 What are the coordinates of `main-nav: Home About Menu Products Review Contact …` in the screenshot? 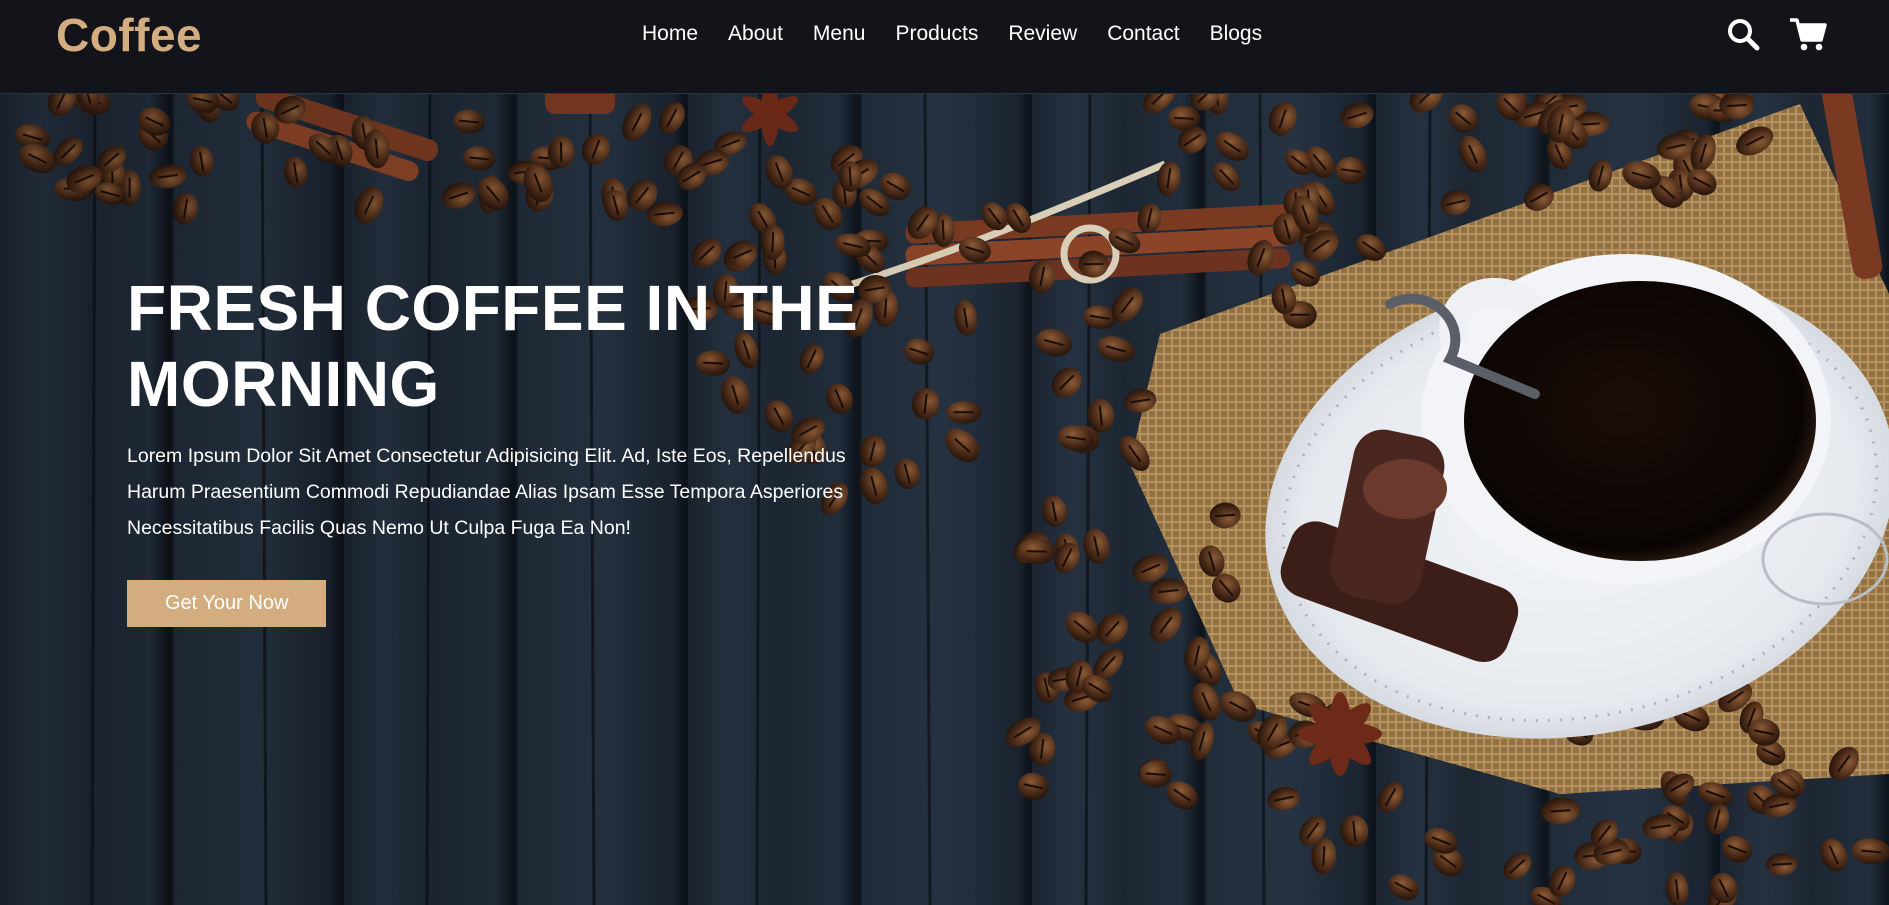 It's located at (952, 34).